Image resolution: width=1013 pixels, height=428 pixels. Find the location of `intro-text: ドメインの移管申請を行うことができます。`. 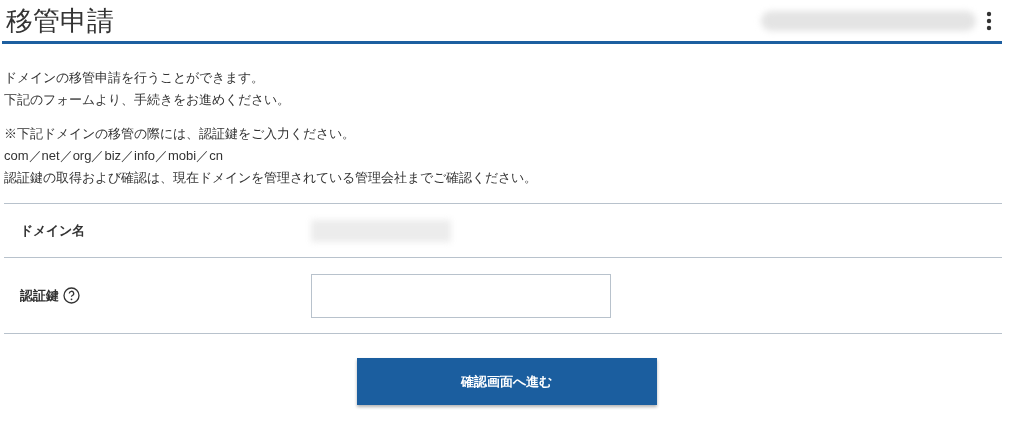

intro-text: ドメインの移管申請を行うことができます。 is located at coordinates (134, 78).